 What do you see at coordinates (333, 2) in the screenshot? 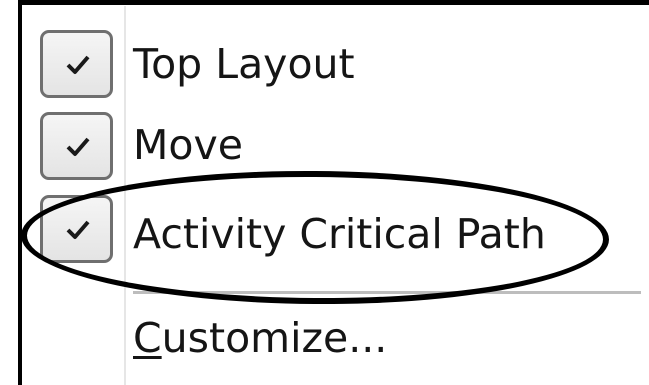
I see `menu-border-top` at bounding box center [333, 2].